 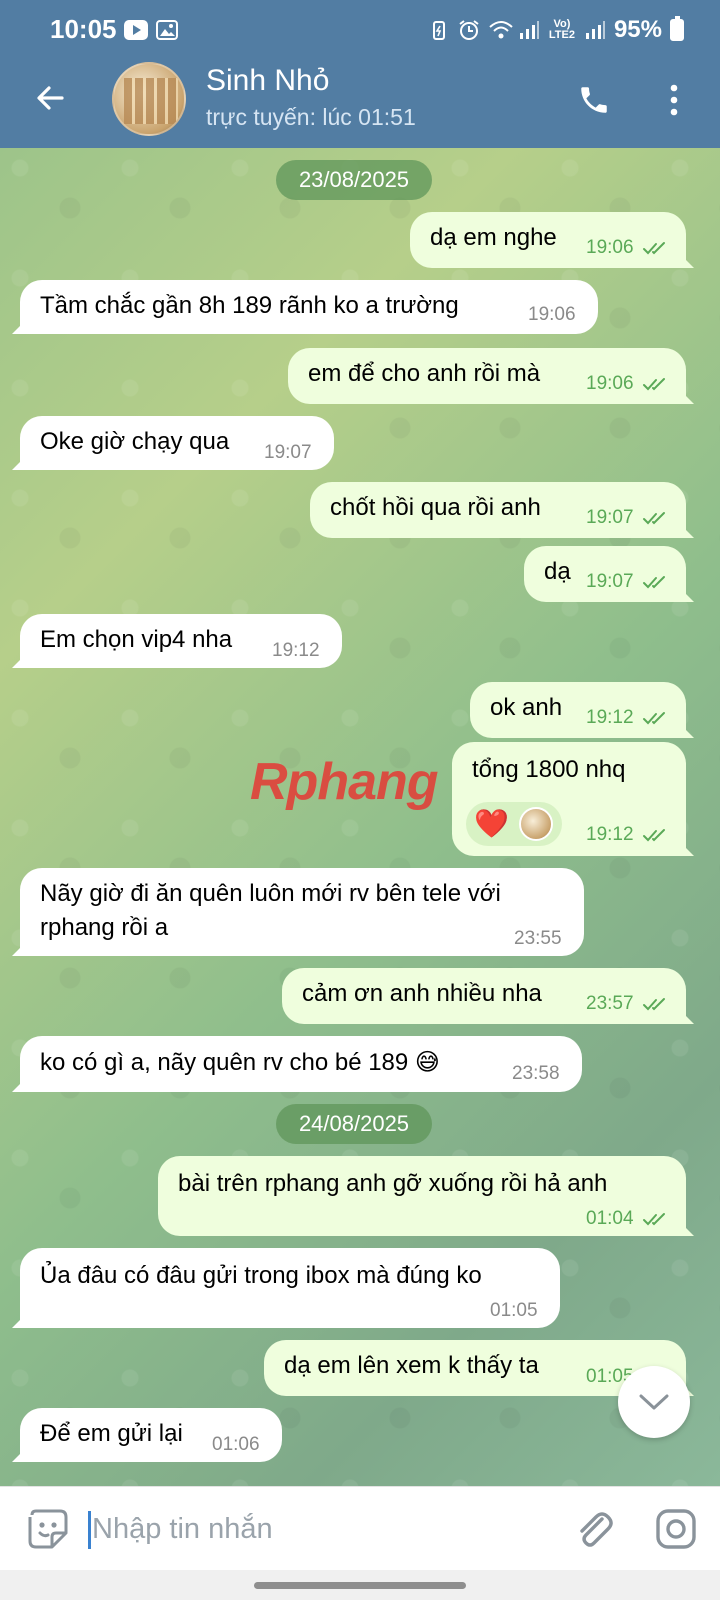 What do you see at coordinates (354, 180) in the screenshot?
I see `date-separator: 23/08/2025` at bounding box center [354, 180].